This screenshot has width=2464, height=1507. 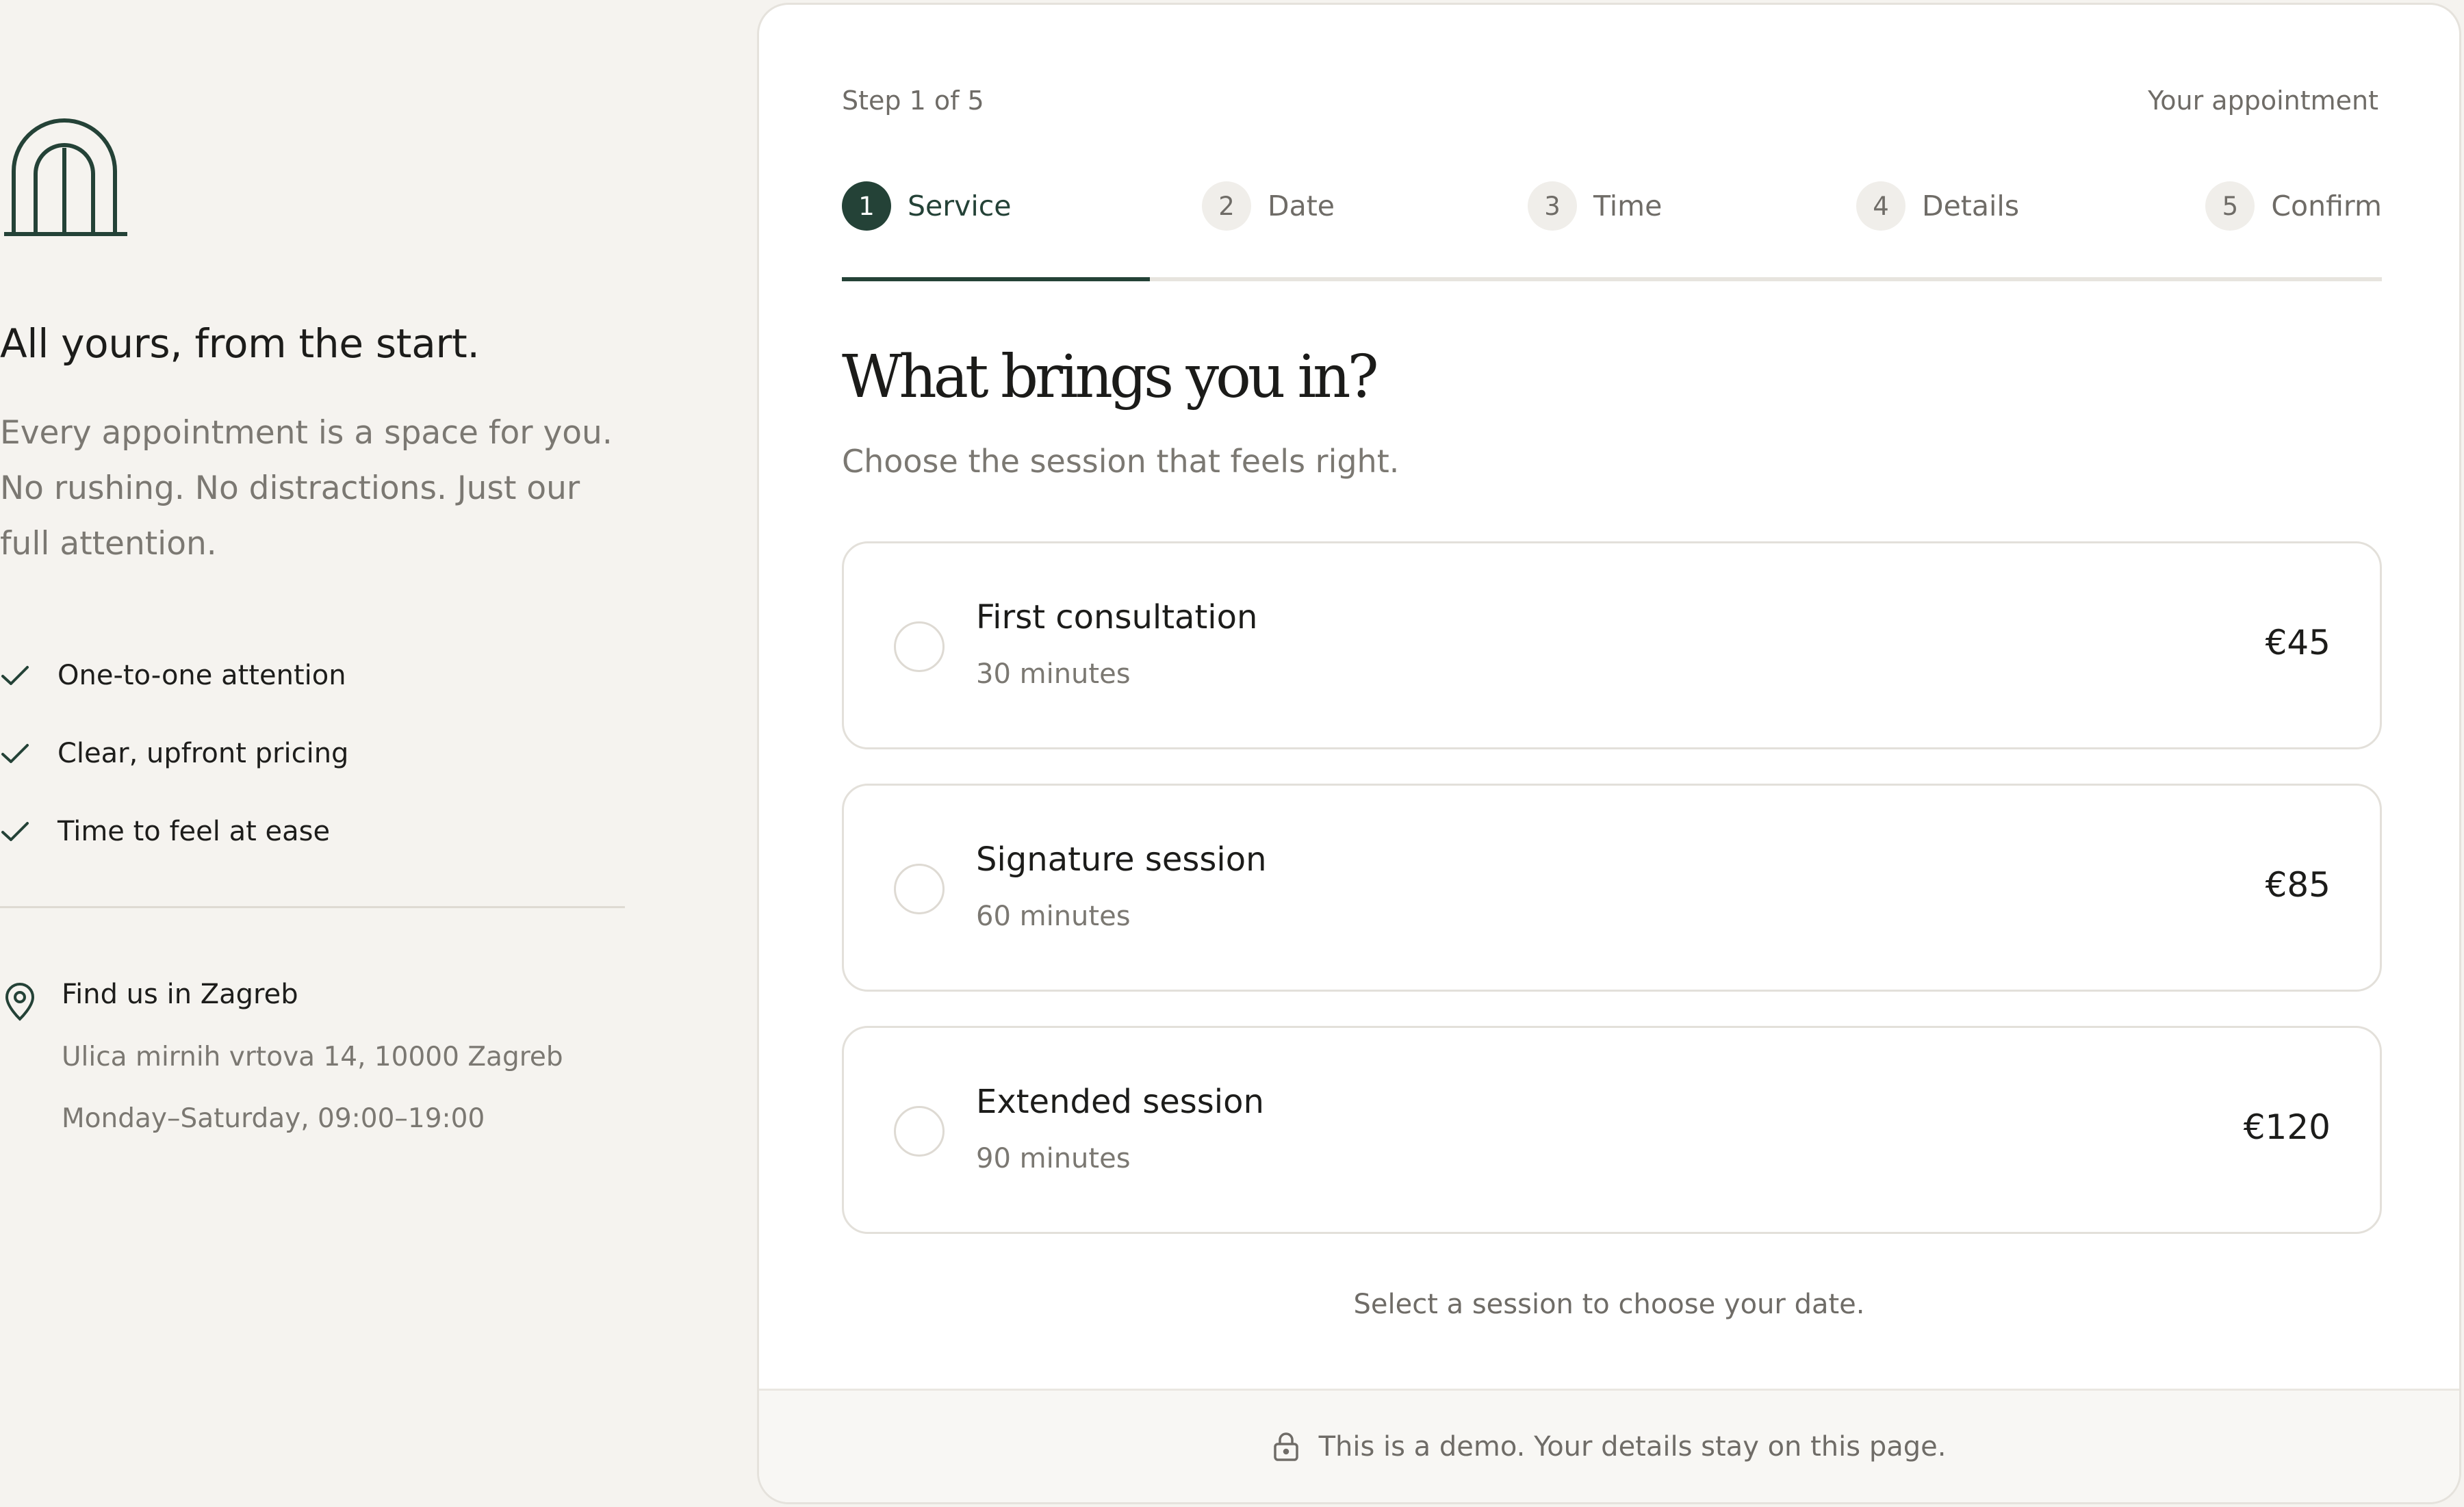 What do you see at coordinates (1053, 1158) in the screenshot?
I see `session-duration: 90 minutes` at bounding box center [1053, 1158].